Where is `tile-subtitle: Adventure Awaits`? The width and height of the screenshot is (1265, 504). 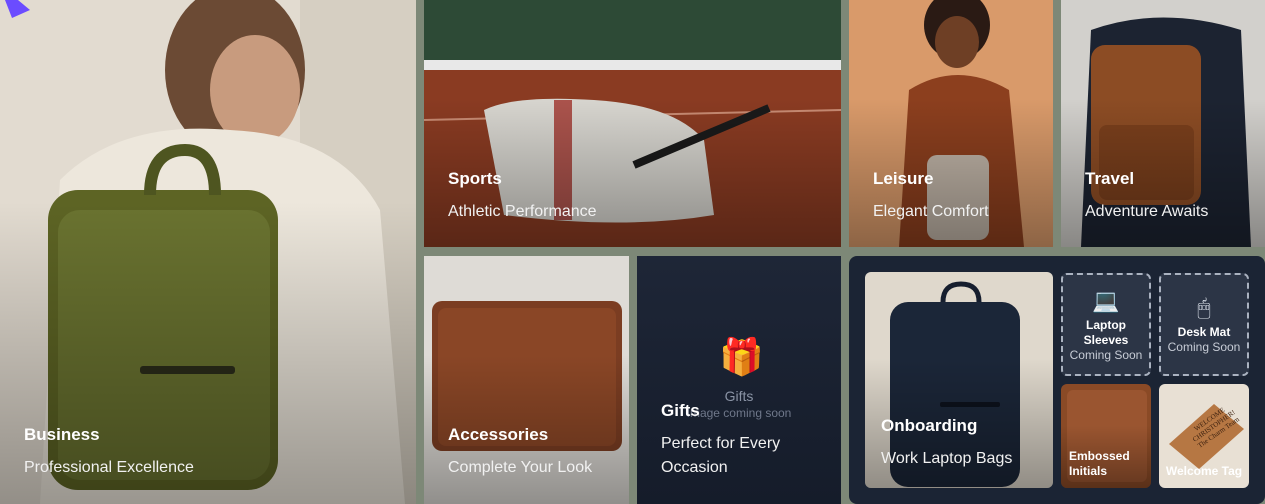
tile-subtitle: Adventure Awaits is located at coordinates (1147, 211).